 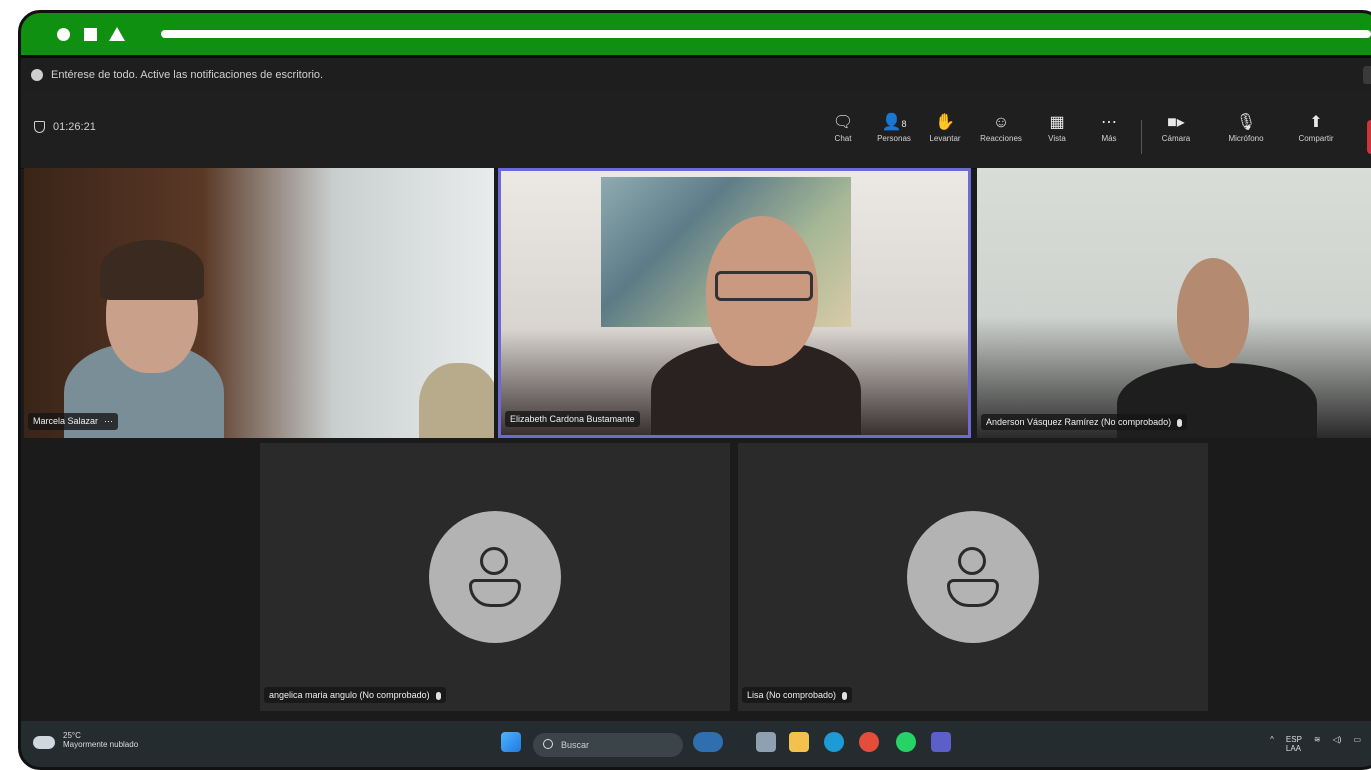 I want to click on toolbar-divider, so click(x=1141, y=137).